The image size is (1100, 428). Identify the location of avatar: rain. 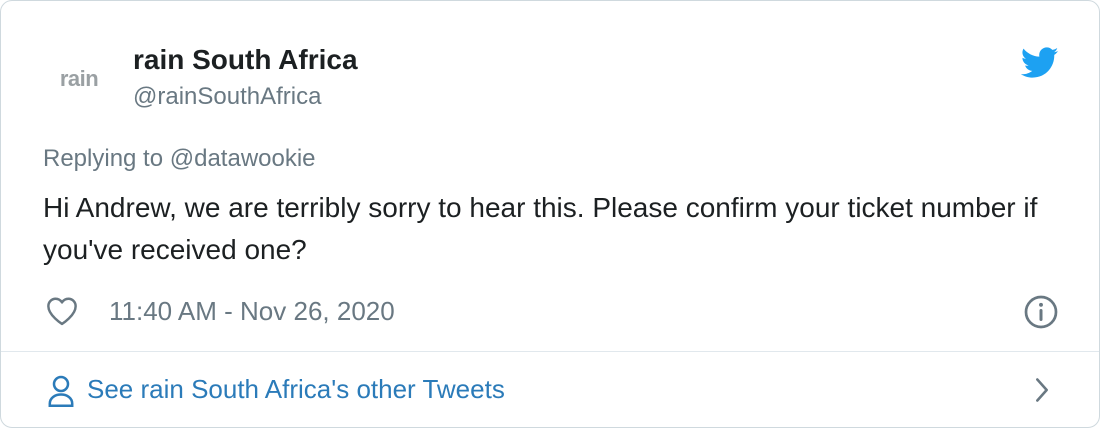
(79, 79).